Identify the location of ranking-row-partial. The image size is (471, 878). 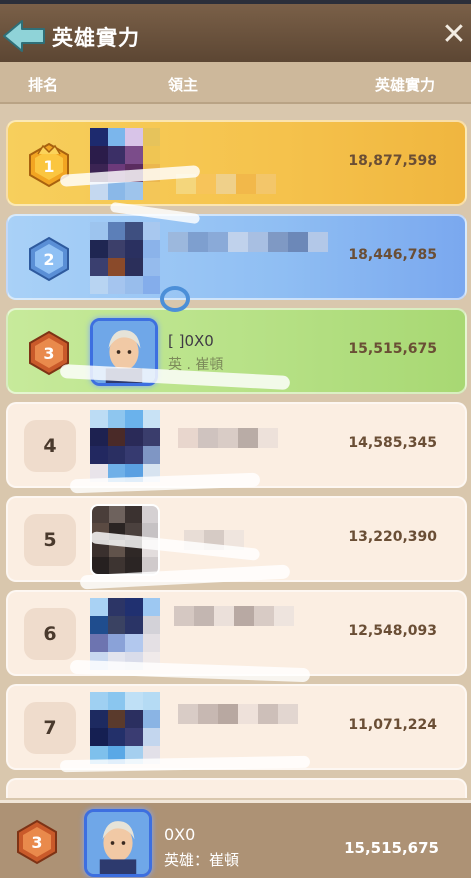
(236, 788).